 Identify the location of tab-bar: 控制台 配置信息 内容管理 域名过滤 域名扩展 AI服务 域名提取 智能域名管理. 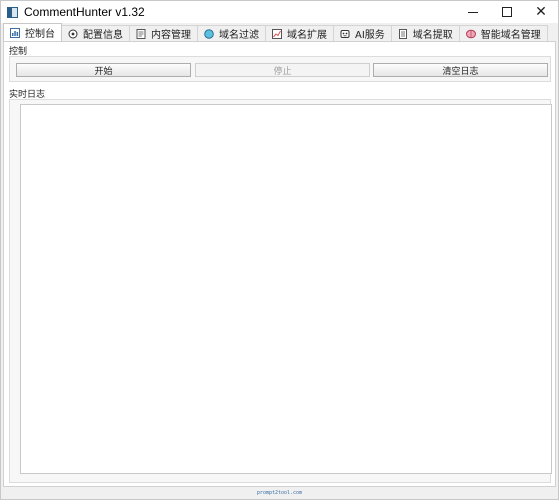
(275, 32).